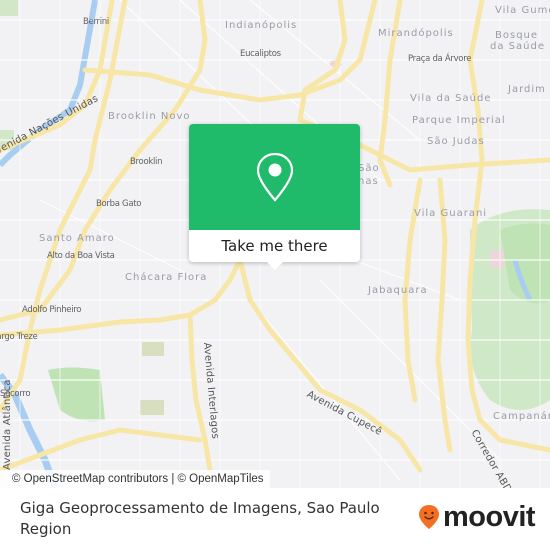  What do you see at coordinates (451, 213) in the screenshot?
I see `area-label: Vila Guarani` at bounding box center [451, 213].